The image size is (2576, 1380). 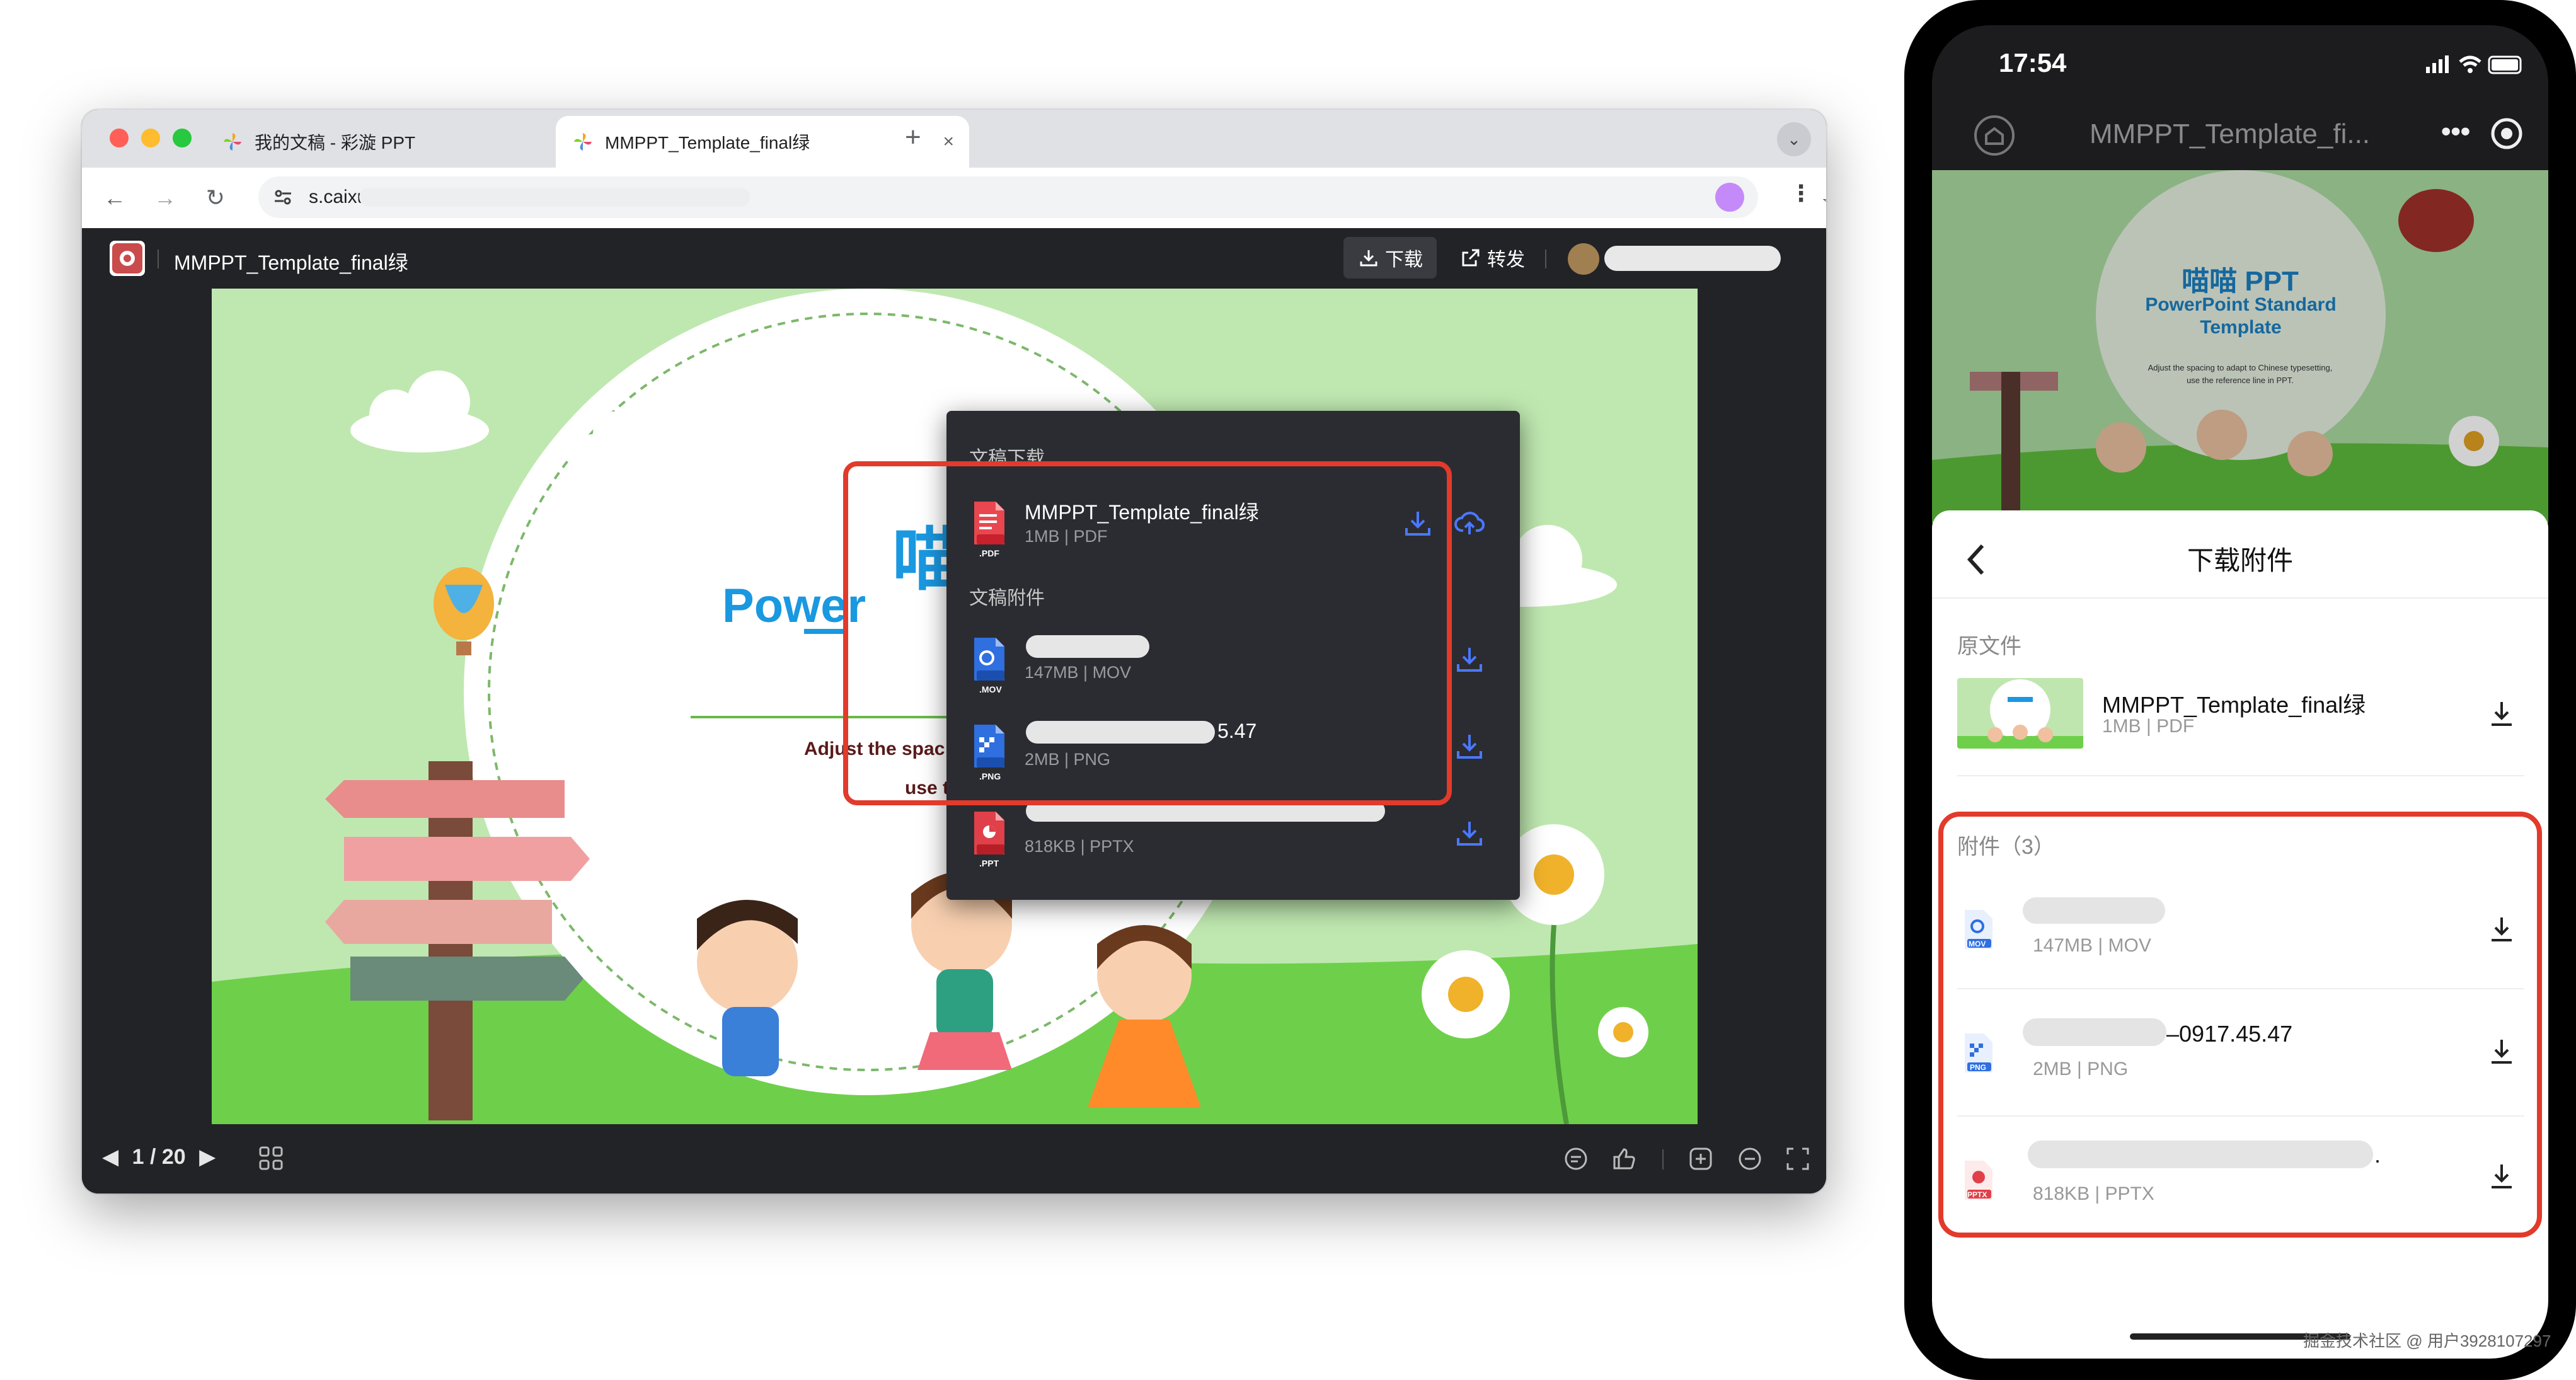 What do you see at coordinates (1583, 259) in the screenshot?
I see `avatar` at bounding box center [1583, 259].